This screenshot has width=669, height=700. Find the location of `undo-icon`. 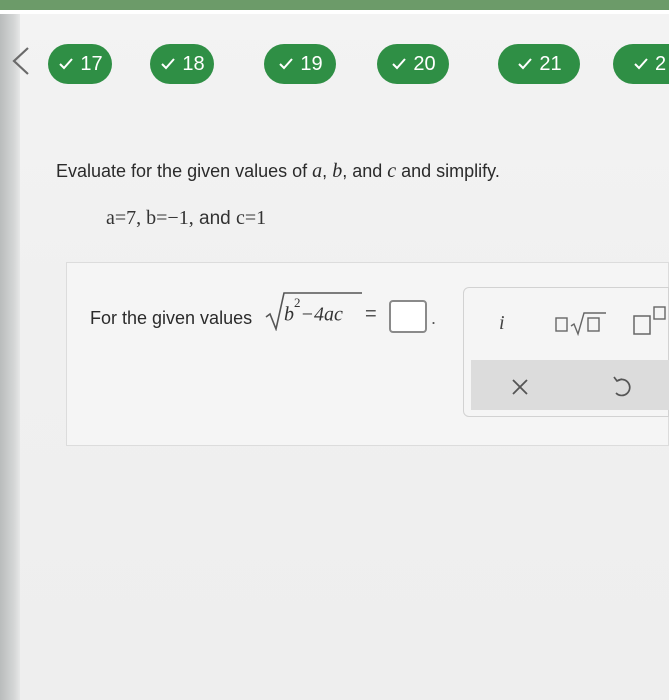

undo-icon is located at coordinates (622, 386).